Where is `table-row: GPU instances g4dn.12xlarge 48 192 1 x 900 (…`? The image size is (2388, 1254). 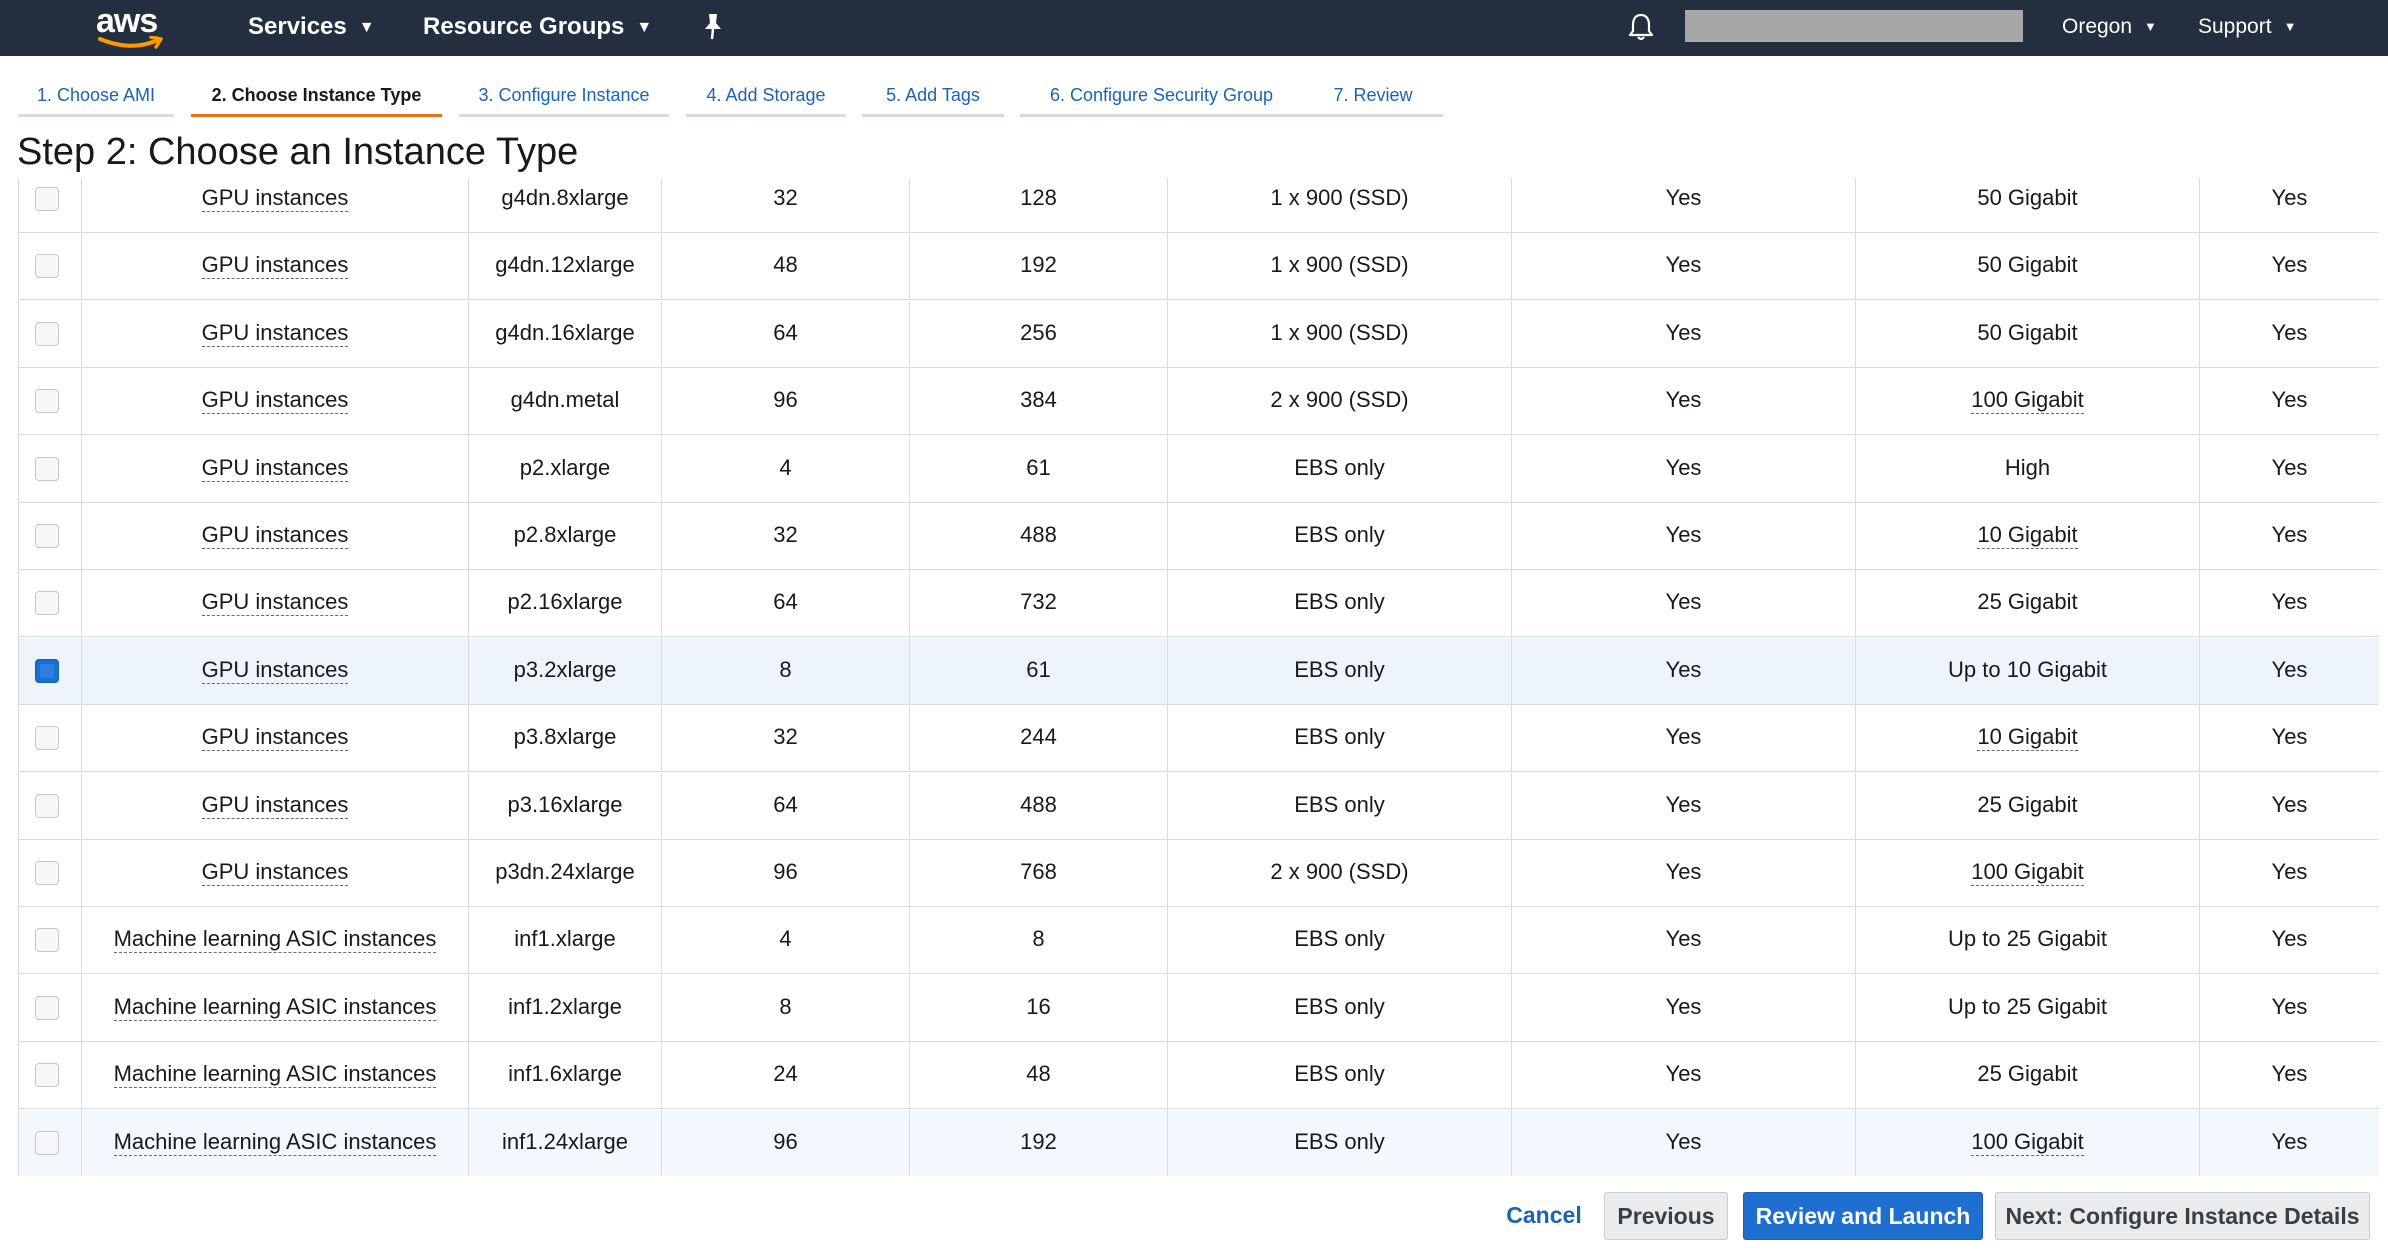
table-row: GPU instances g4dn.12xlarge 48 192 1 x 900 (… is located at coordinates (1199, 266).